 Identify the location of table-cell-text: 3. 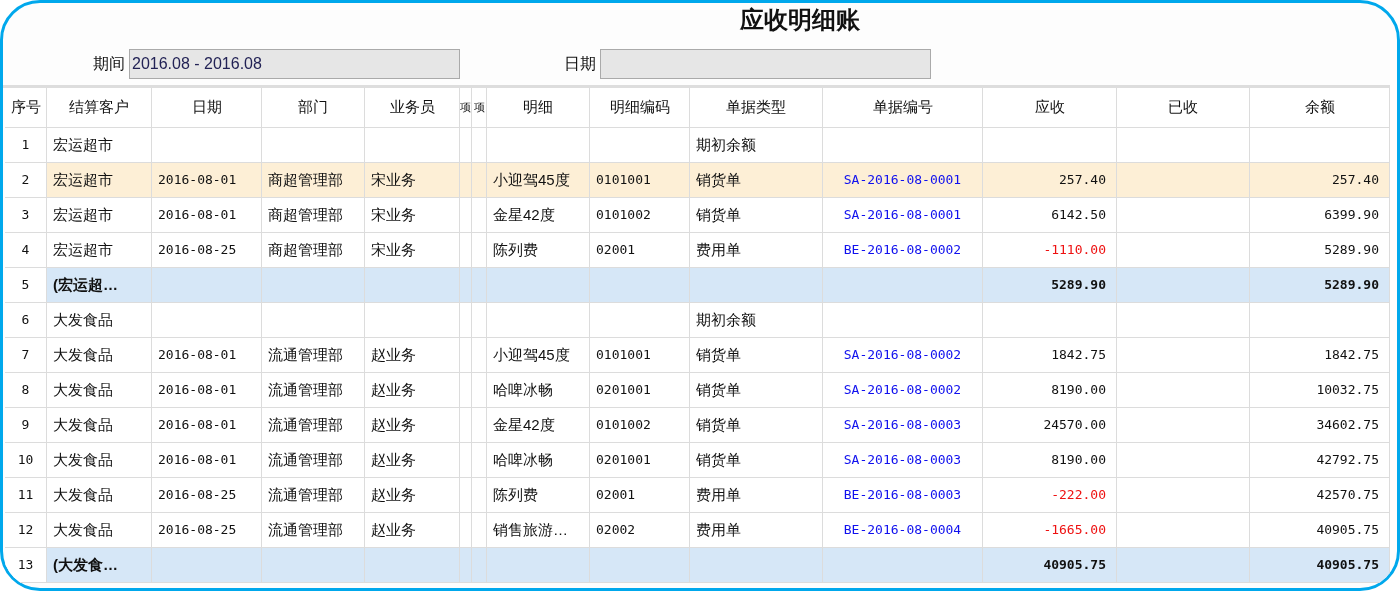
(25, 215).